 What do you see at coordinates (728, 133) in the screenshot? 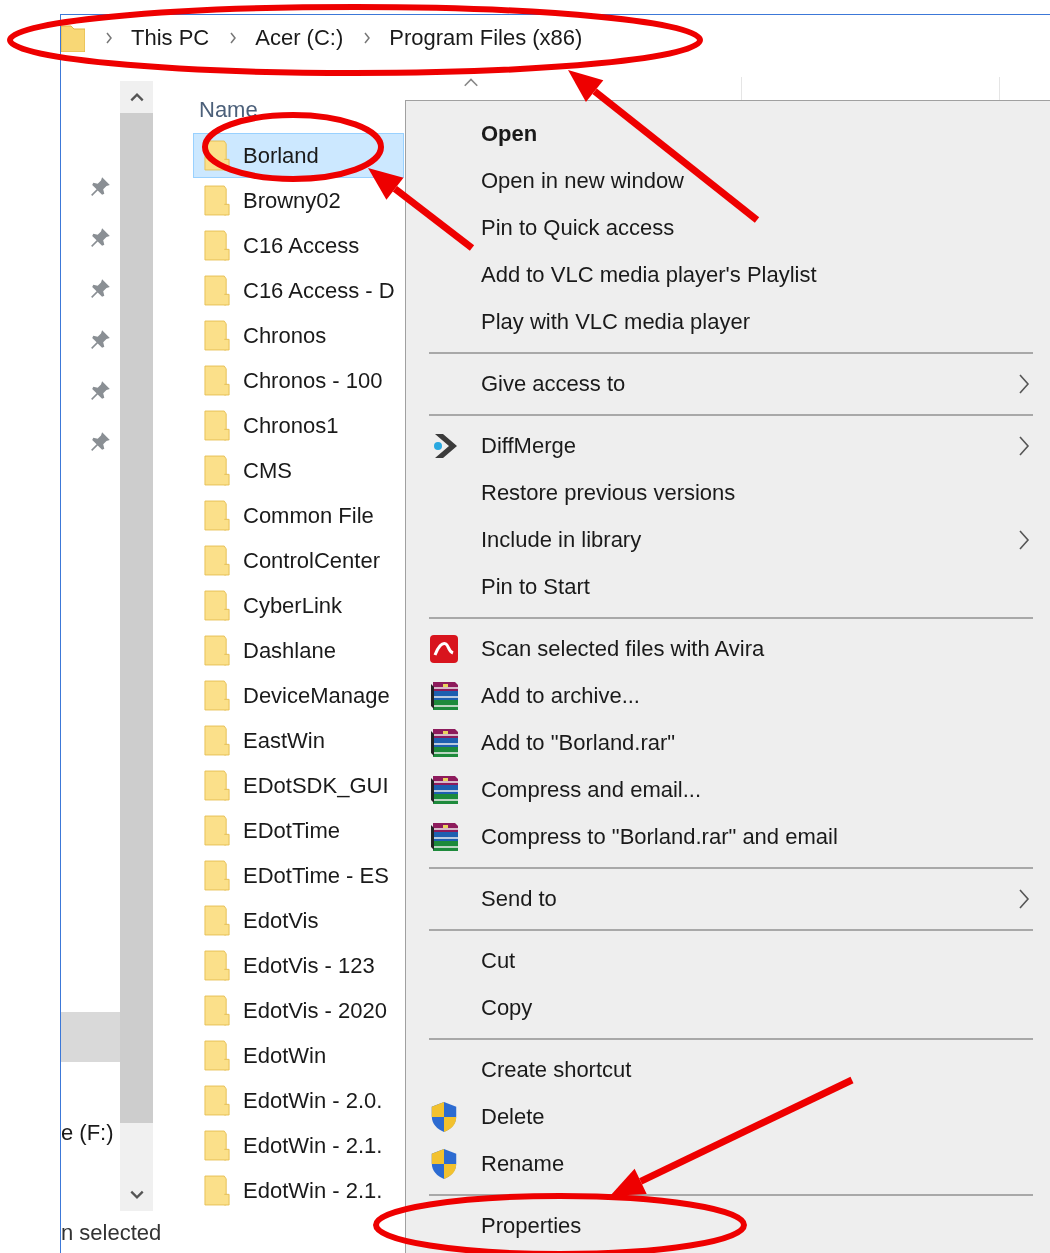
I see `menu-item: Open` at bounding box center [728, 133].